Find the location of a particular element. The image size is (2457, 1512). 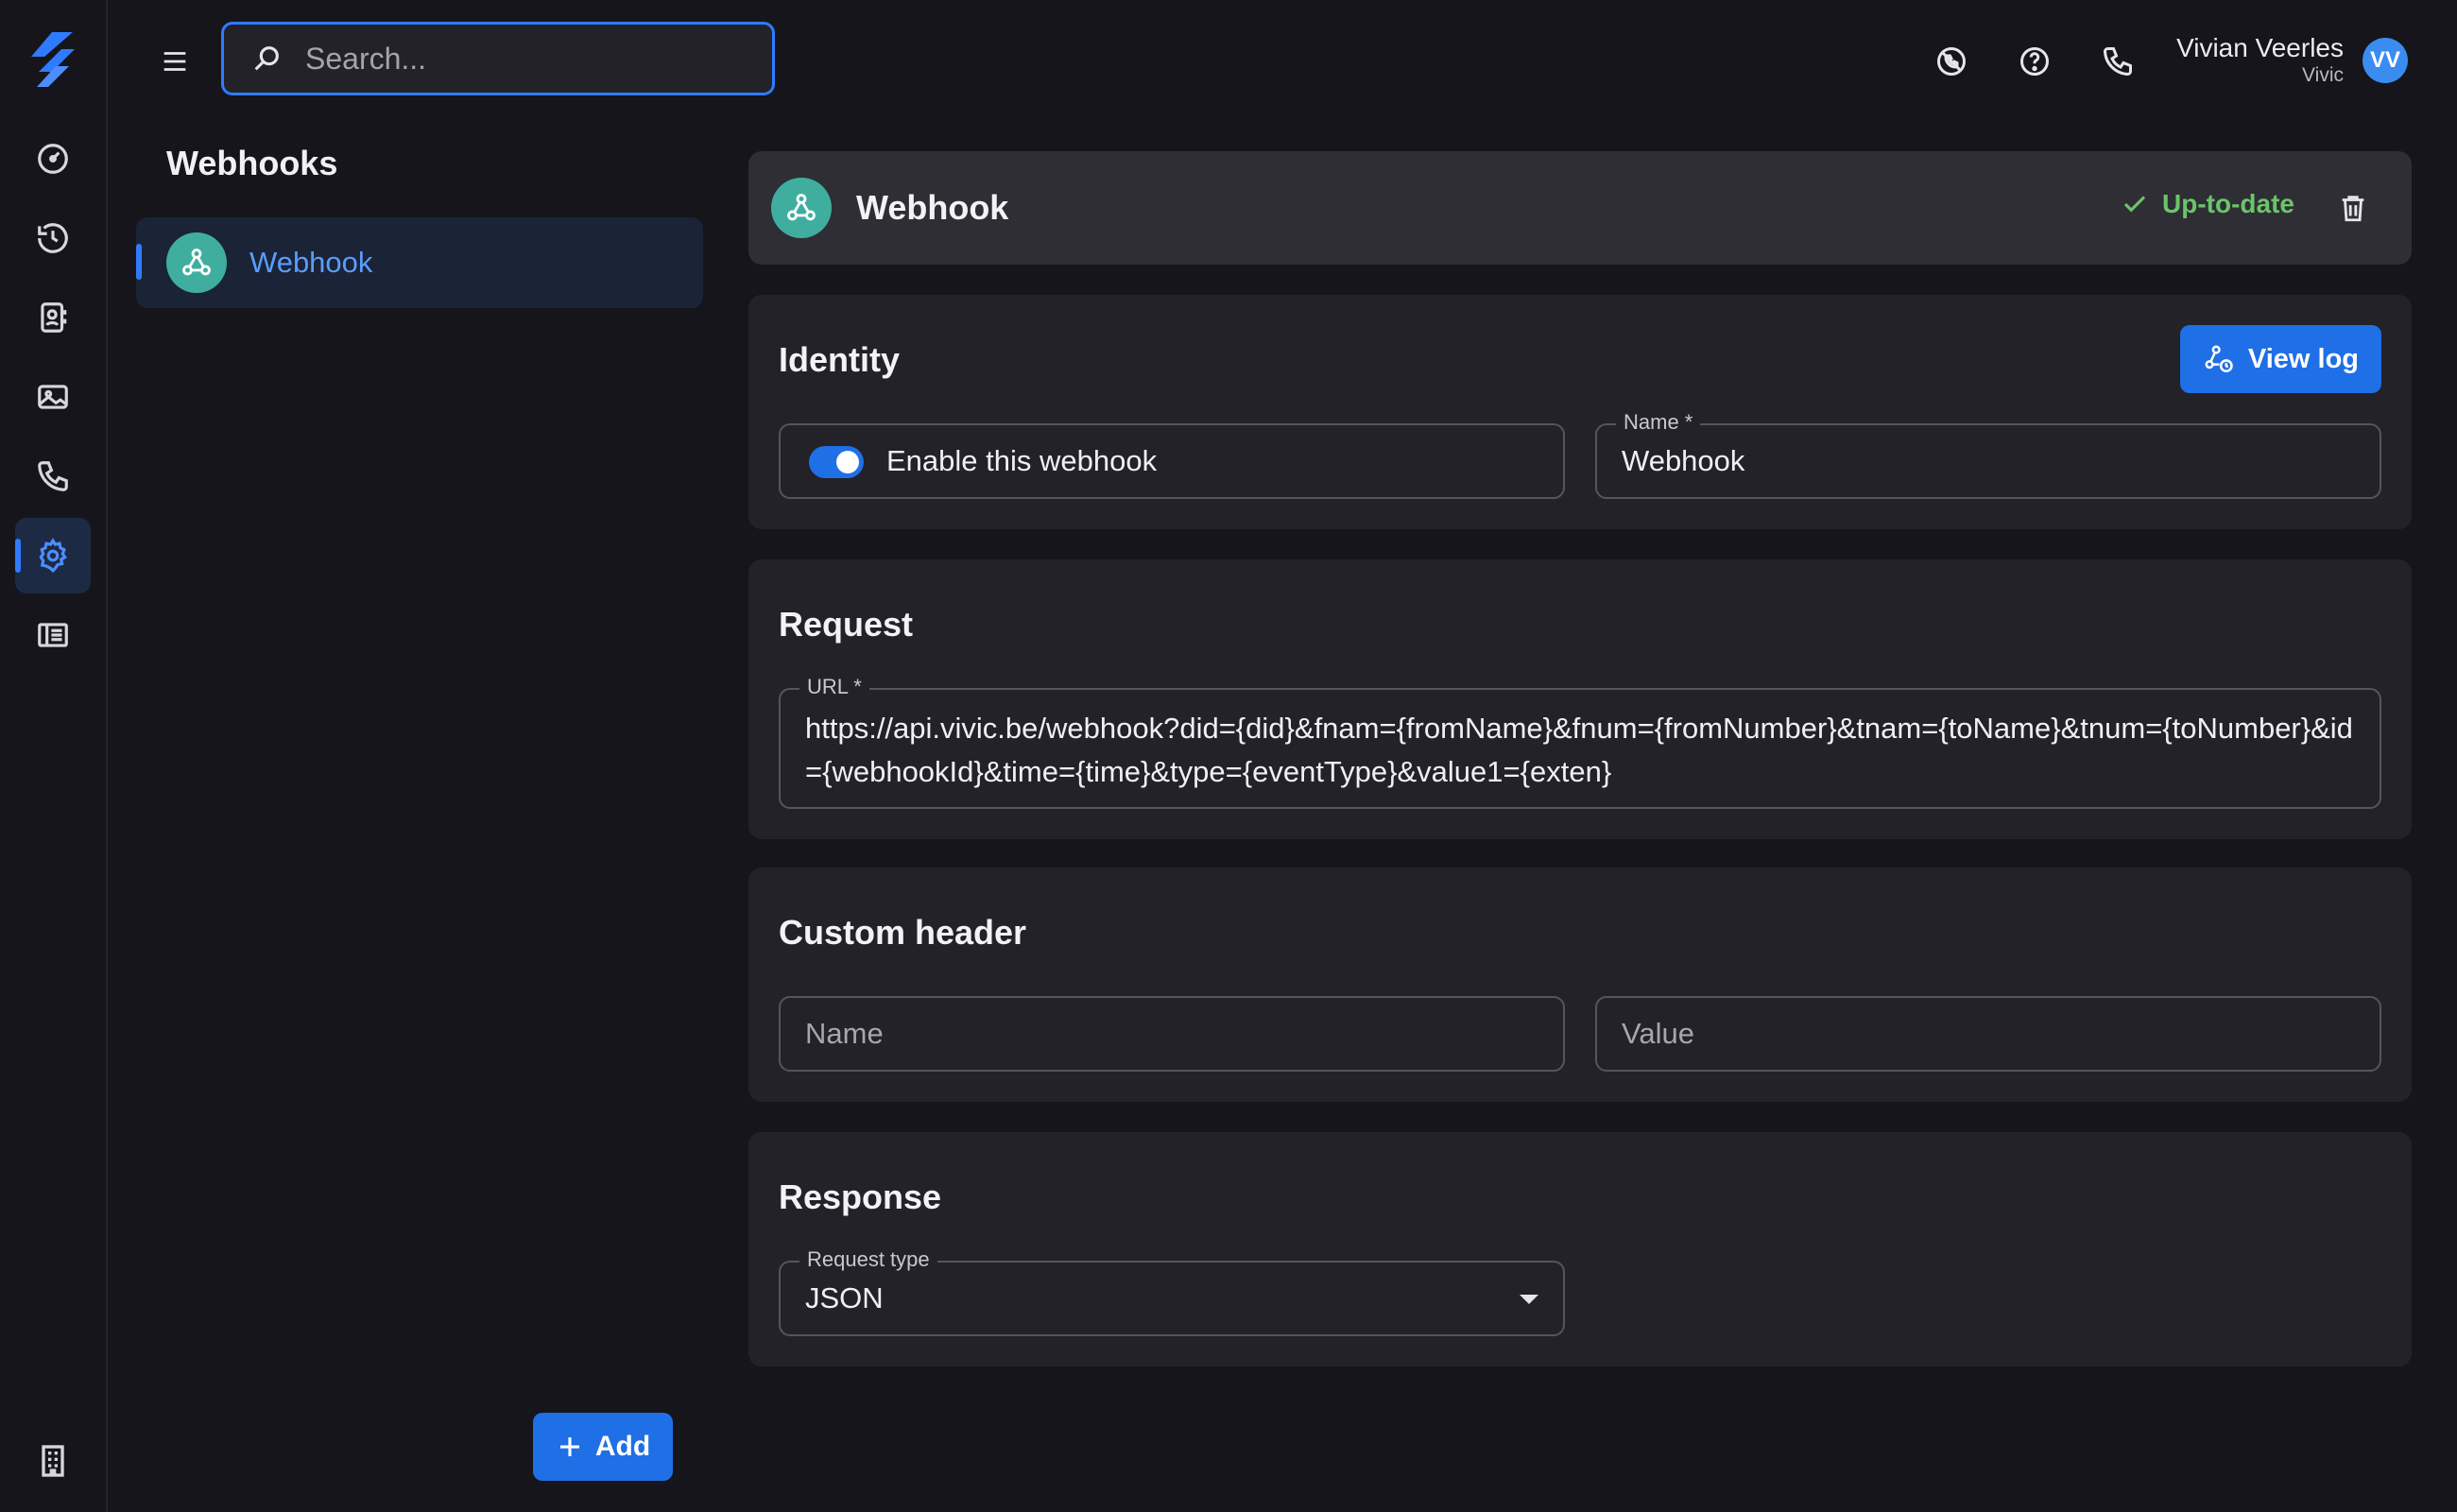

enable-webhook-field: Enable this webhook is located at coordinates (1172, 461).